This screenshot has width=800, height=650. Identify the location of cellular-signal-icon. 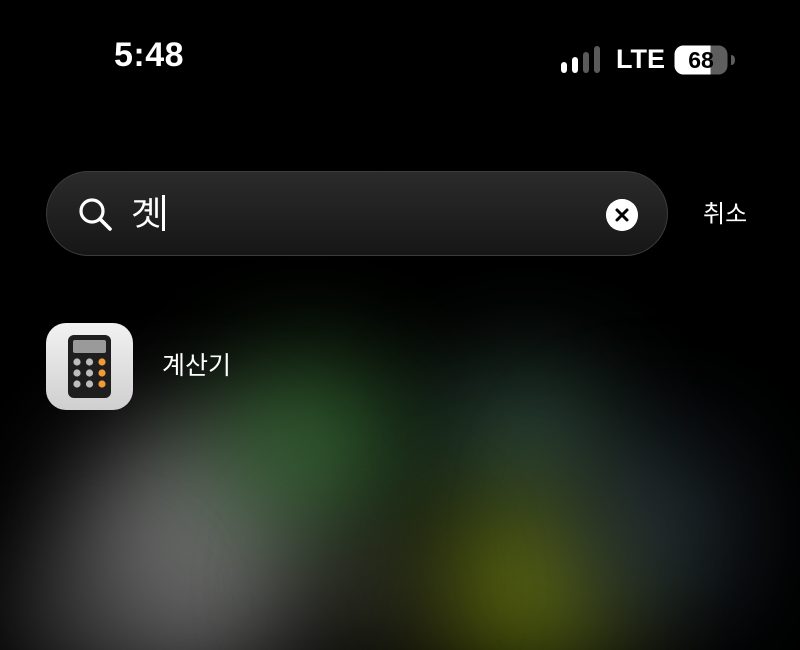
(580, 59).